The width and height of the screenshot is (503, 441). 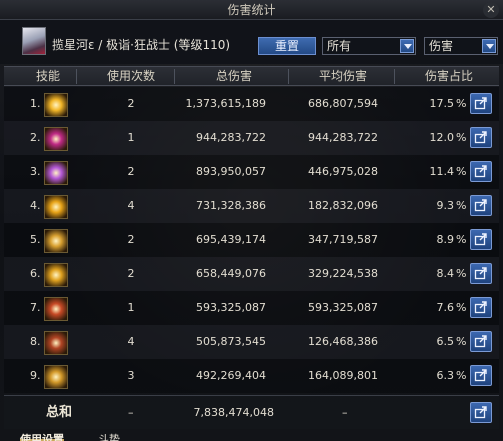 What do you see at coordinates (109, 436) in the screenshot?
I see `tab-momentum: 斗势` at bounding box center [109, 436].